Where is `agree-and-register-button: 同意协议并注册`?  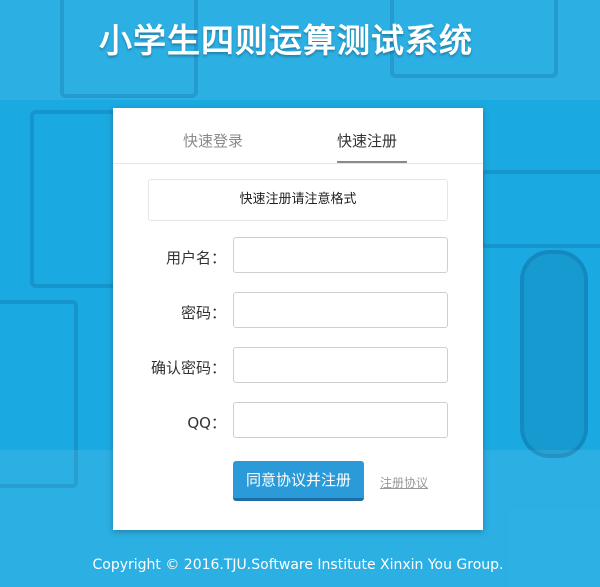
agree-and-register-button: 同意协议并注册 is located at coordinates (298, 481).